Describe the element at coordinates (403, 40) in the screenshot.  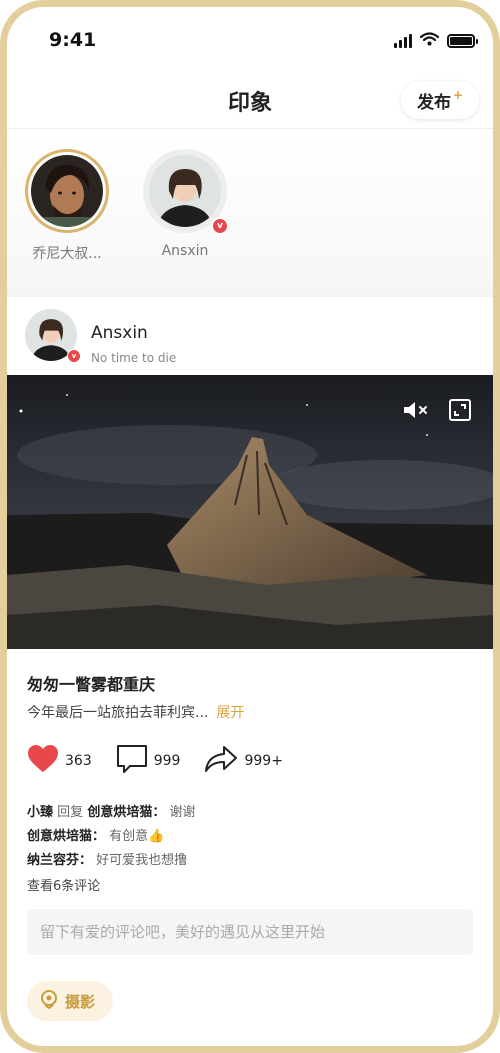
I see `signal-icon` at that location.